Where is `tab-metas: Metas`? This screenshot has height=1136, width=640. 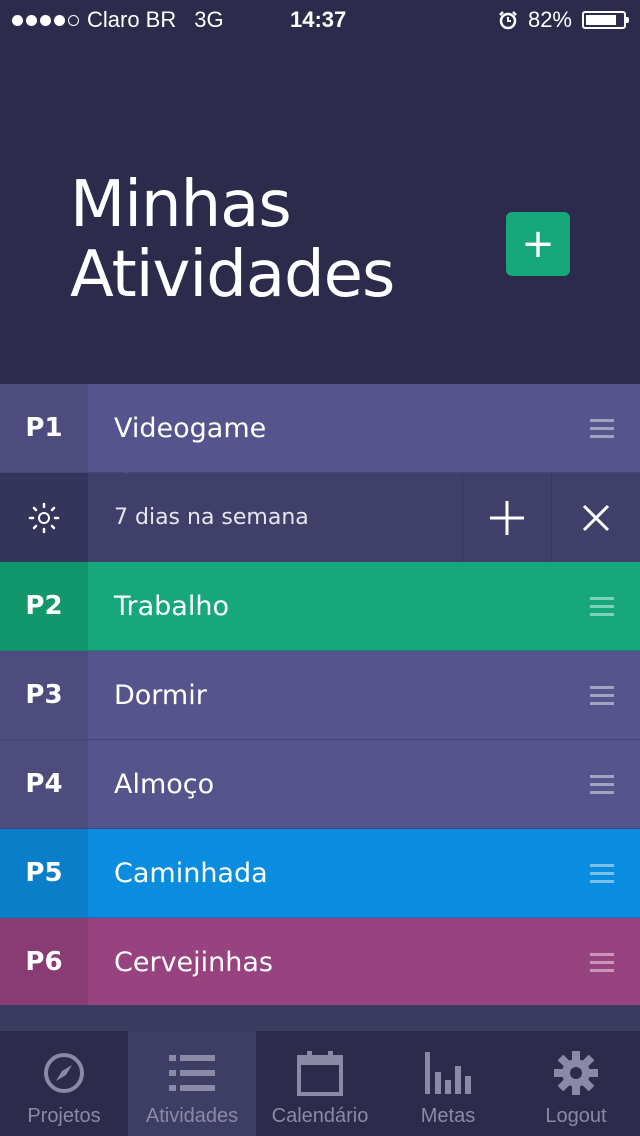 tab-metas: Metas is located at coordinates (448, 1083).